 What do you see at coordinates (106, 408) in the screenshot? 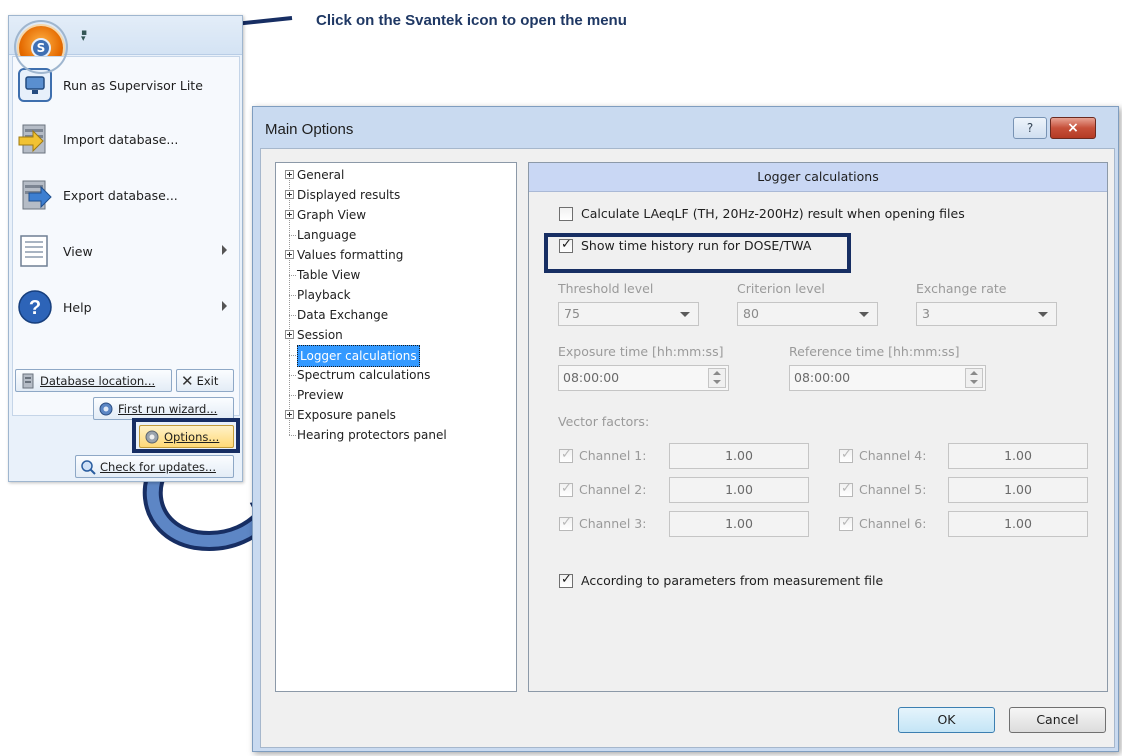
I see `wizard-gear-icon` at bounding box center [106, 408].